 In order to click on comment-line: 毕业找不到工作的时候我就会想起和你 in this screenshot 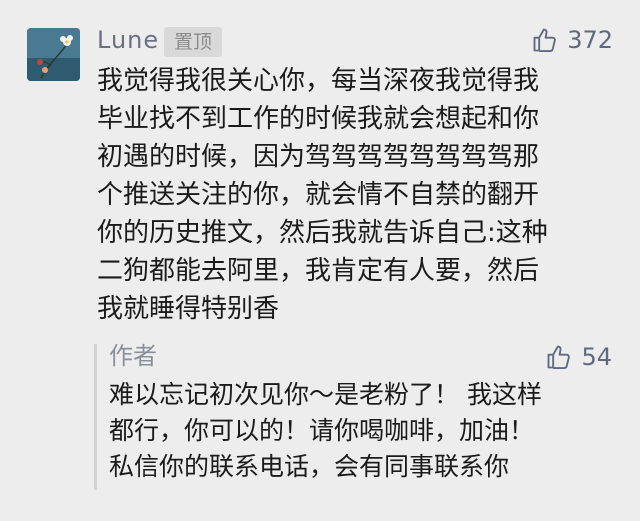, I will do `click(318, 119)`.